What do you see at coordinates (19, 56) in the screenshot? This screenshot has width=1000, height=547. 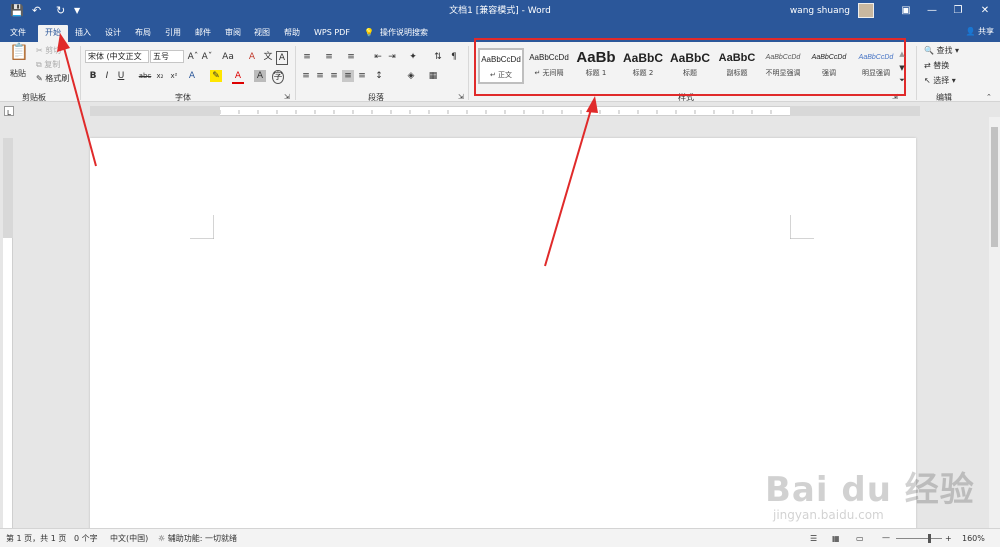 I see `paste-icon: 📋` at bounding box center [19, 56].